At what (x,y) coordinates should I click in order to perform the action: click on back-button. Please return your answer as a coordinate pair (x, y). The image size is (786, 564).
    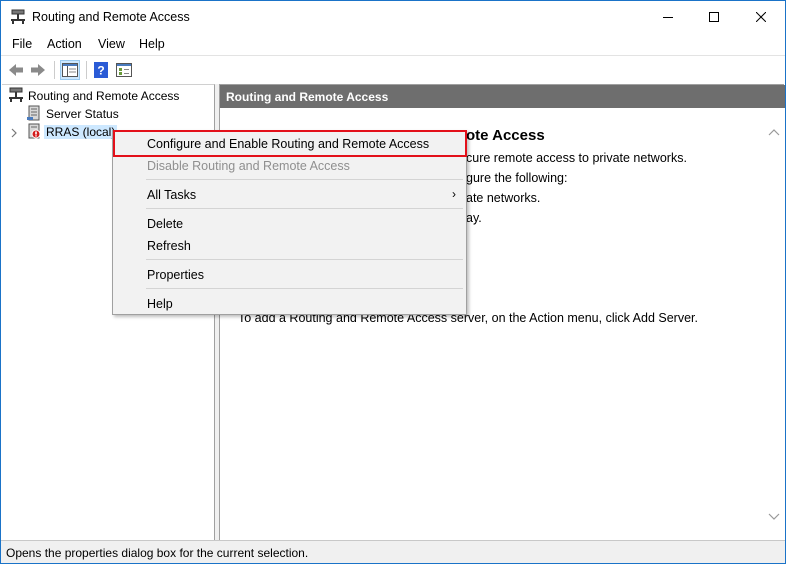
    Looking at the image, I should click on (16, 70).